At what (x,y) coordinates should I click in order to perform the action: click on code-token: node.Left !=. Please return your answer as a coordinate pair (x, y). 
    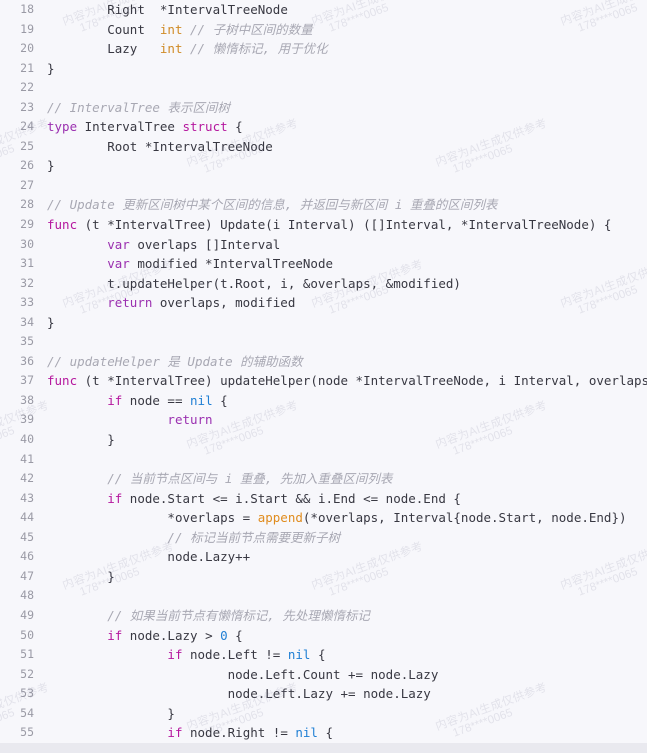
    Looking at the image, I should click on (235, 655).